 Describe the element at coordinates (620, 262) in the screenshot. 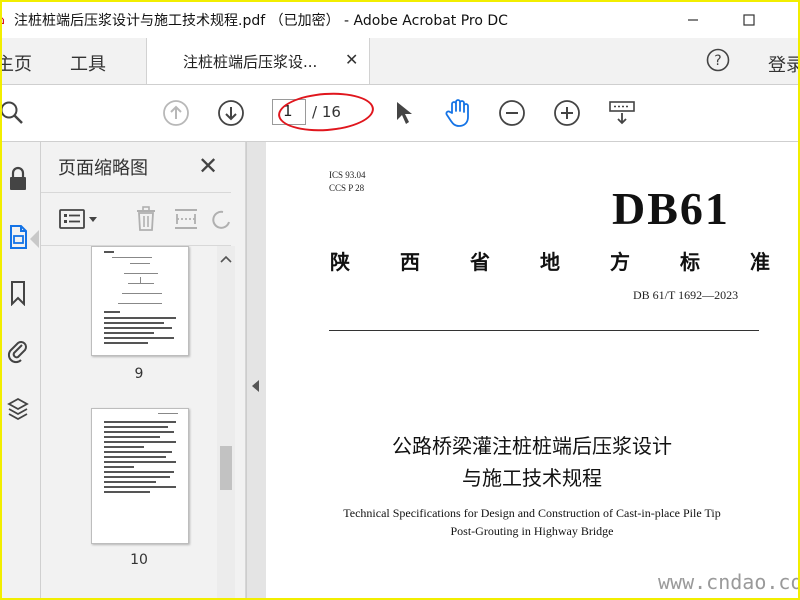

I see `standard-char: 方` at that location.